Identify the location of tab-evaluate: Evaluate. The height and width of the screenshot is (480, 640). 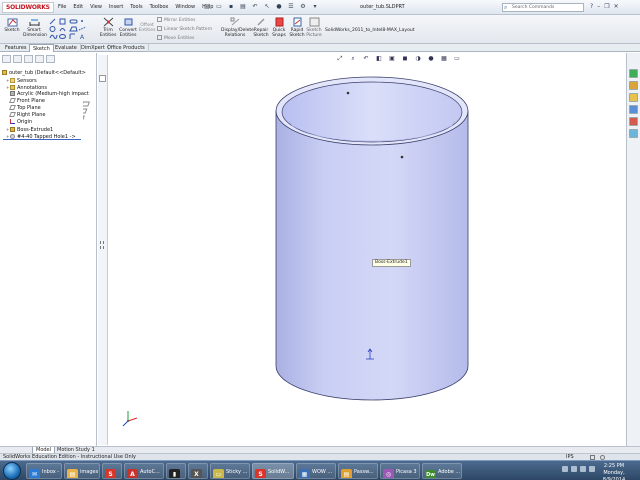
(66, 48).